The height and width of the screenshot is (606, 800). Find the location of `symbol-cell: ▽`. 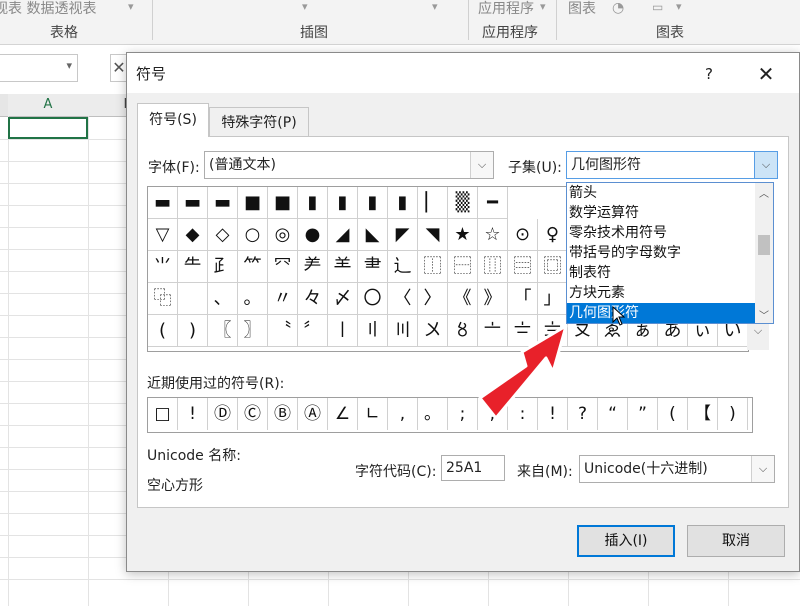

symbol-cell: ▽ is located at coordinates (163, 235).